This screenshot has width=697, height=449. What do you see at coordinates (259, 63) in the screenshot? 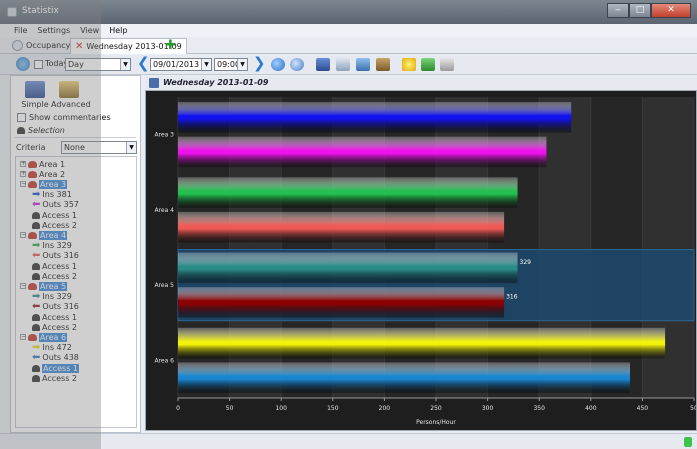
I see `next-arrow-icon: ❯` at bounding box center [259, 63].